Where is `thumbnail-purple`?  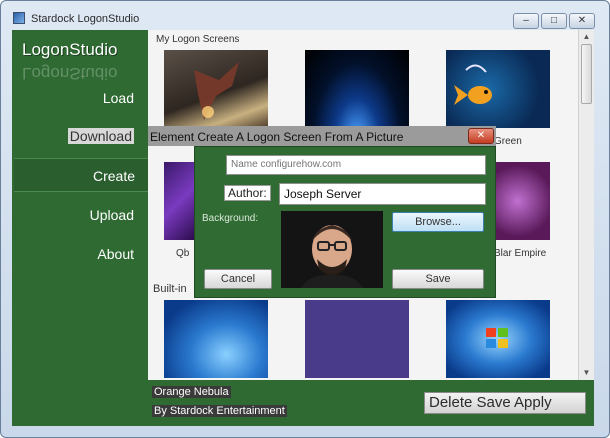
thumbnail-purple is located at coordinates (357, 339).